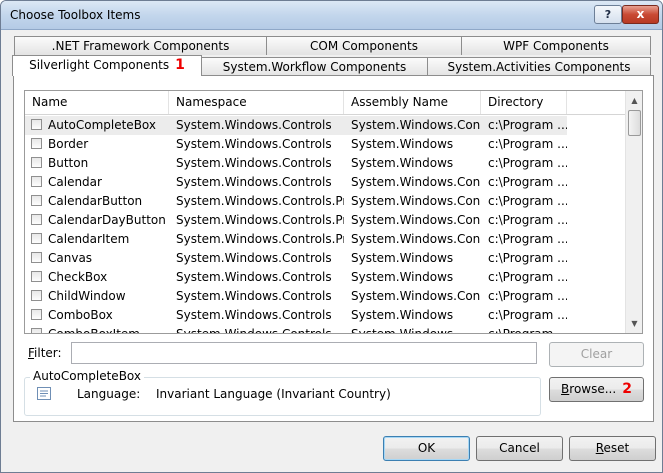 The width and height of the screenshot is (663, 473). What do you see at coordinates (80, 315) in the screenshot?
I see `cell-name: ComboBox` at bounding box center [80, 315].